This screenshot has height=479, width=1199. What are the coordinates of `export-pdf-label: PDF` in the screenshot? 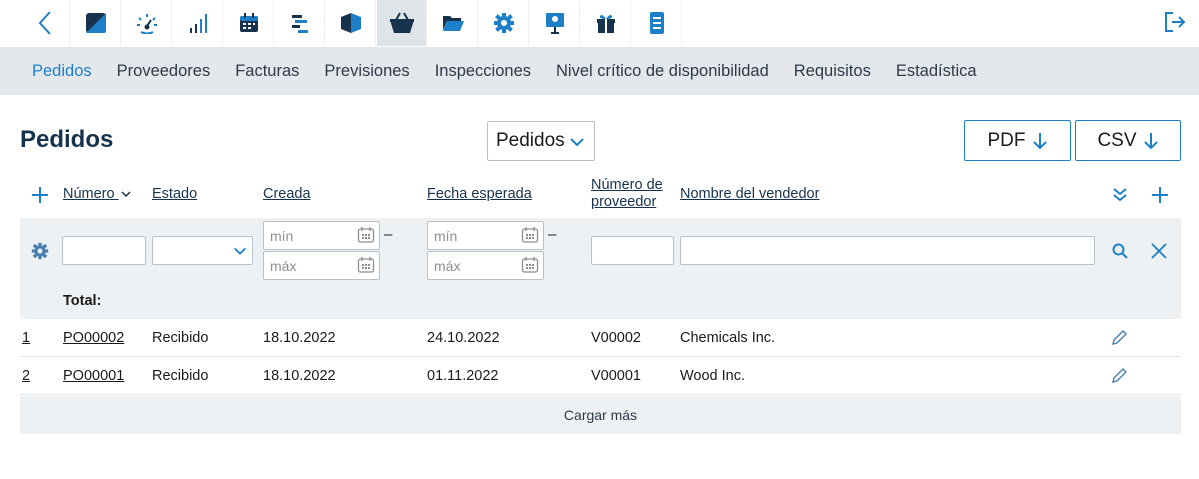 It's located at (1006, 140).